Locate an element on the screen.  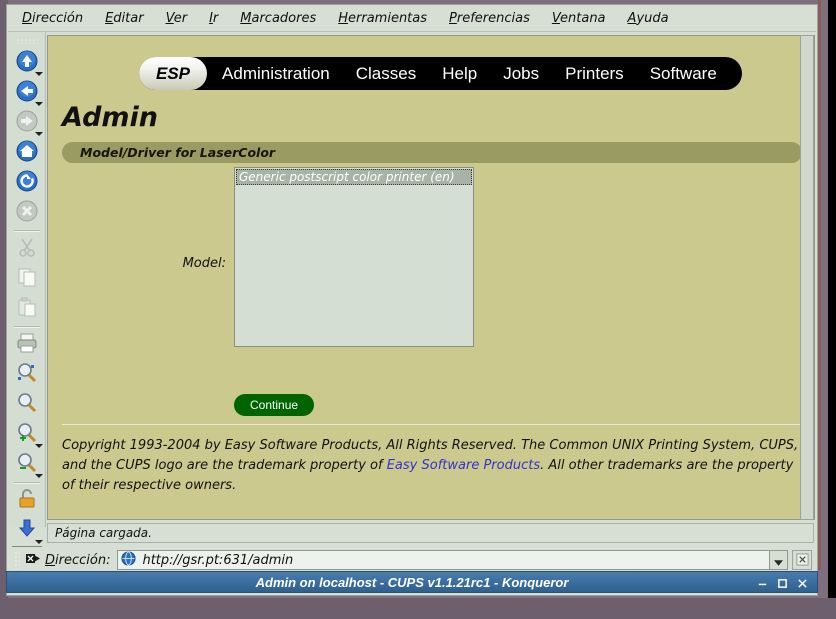
model-option: Generic postscript color printer (en) is located at coordinates (354, 177).